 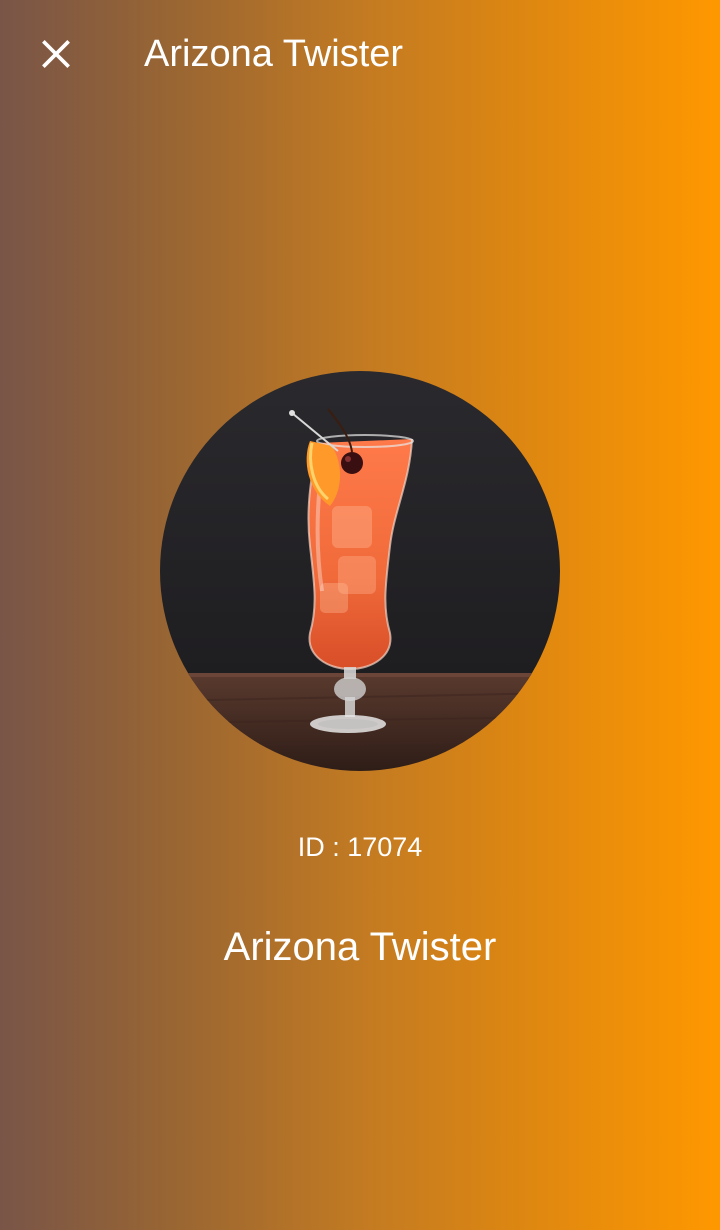 What do you see at coordinates (274, 54) in the screenshot?
I see `page-title: Arizona Twister` at bounding box center [274, 54].